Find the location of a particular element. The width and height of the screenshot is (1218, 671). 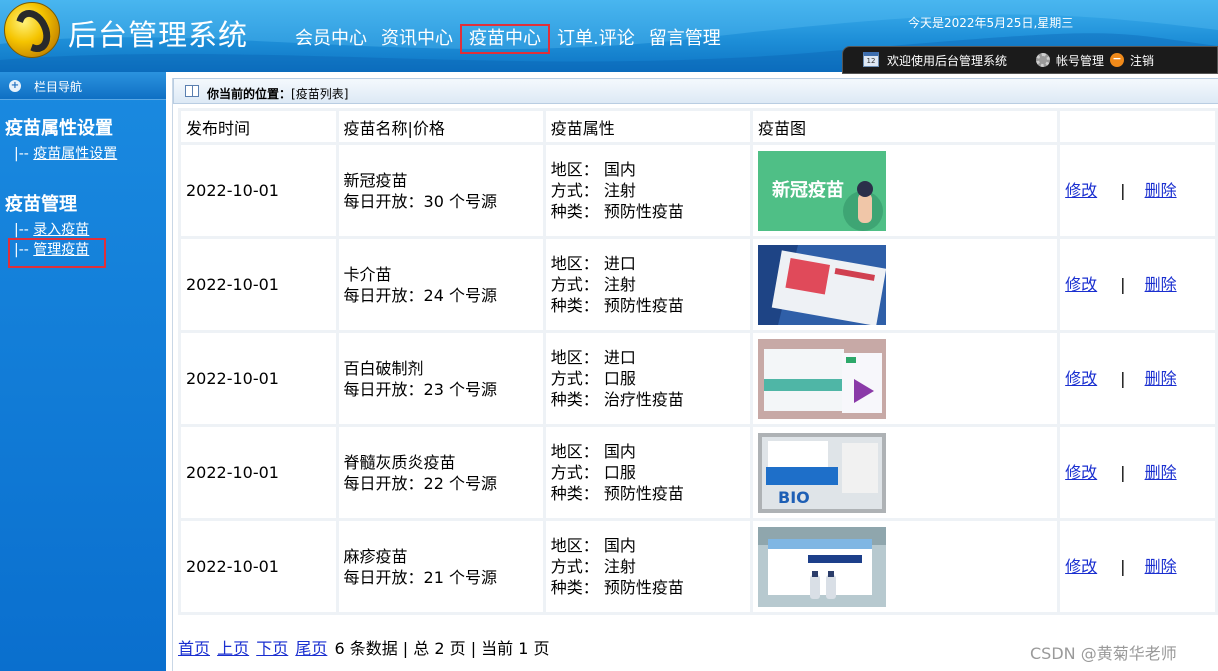

thumb-text: 新冠疫苗 is located at coordinates (808, 190).